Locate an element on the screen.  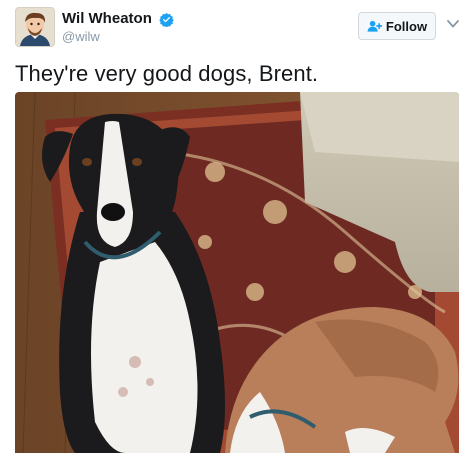
author-display-name: Wil Wheaton is located at coordinates (107, 19).